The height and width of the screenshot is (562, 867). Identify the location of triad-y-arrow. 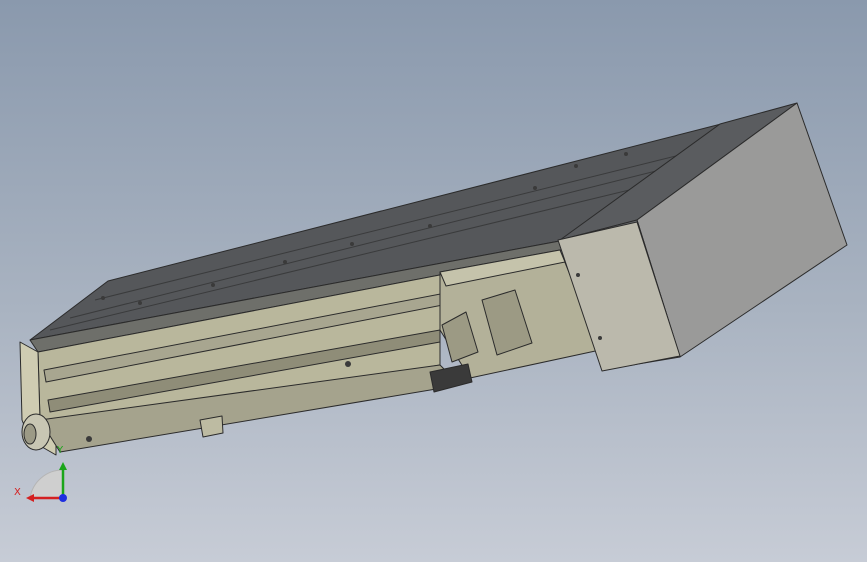
(63, 466).